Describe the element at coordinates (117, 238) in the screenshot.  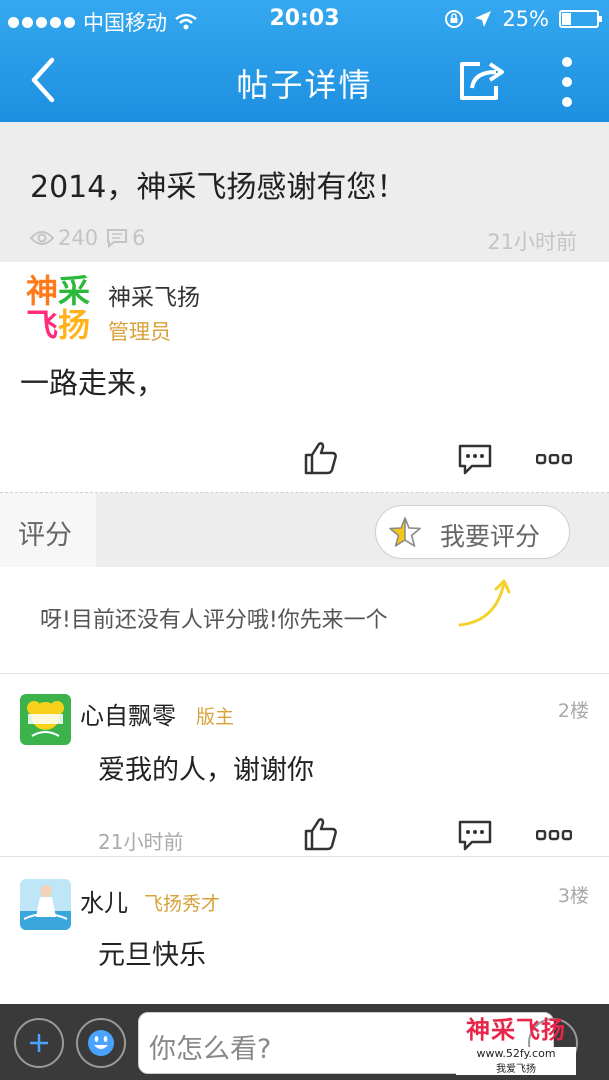
I see `comment-count-icon` at that location.